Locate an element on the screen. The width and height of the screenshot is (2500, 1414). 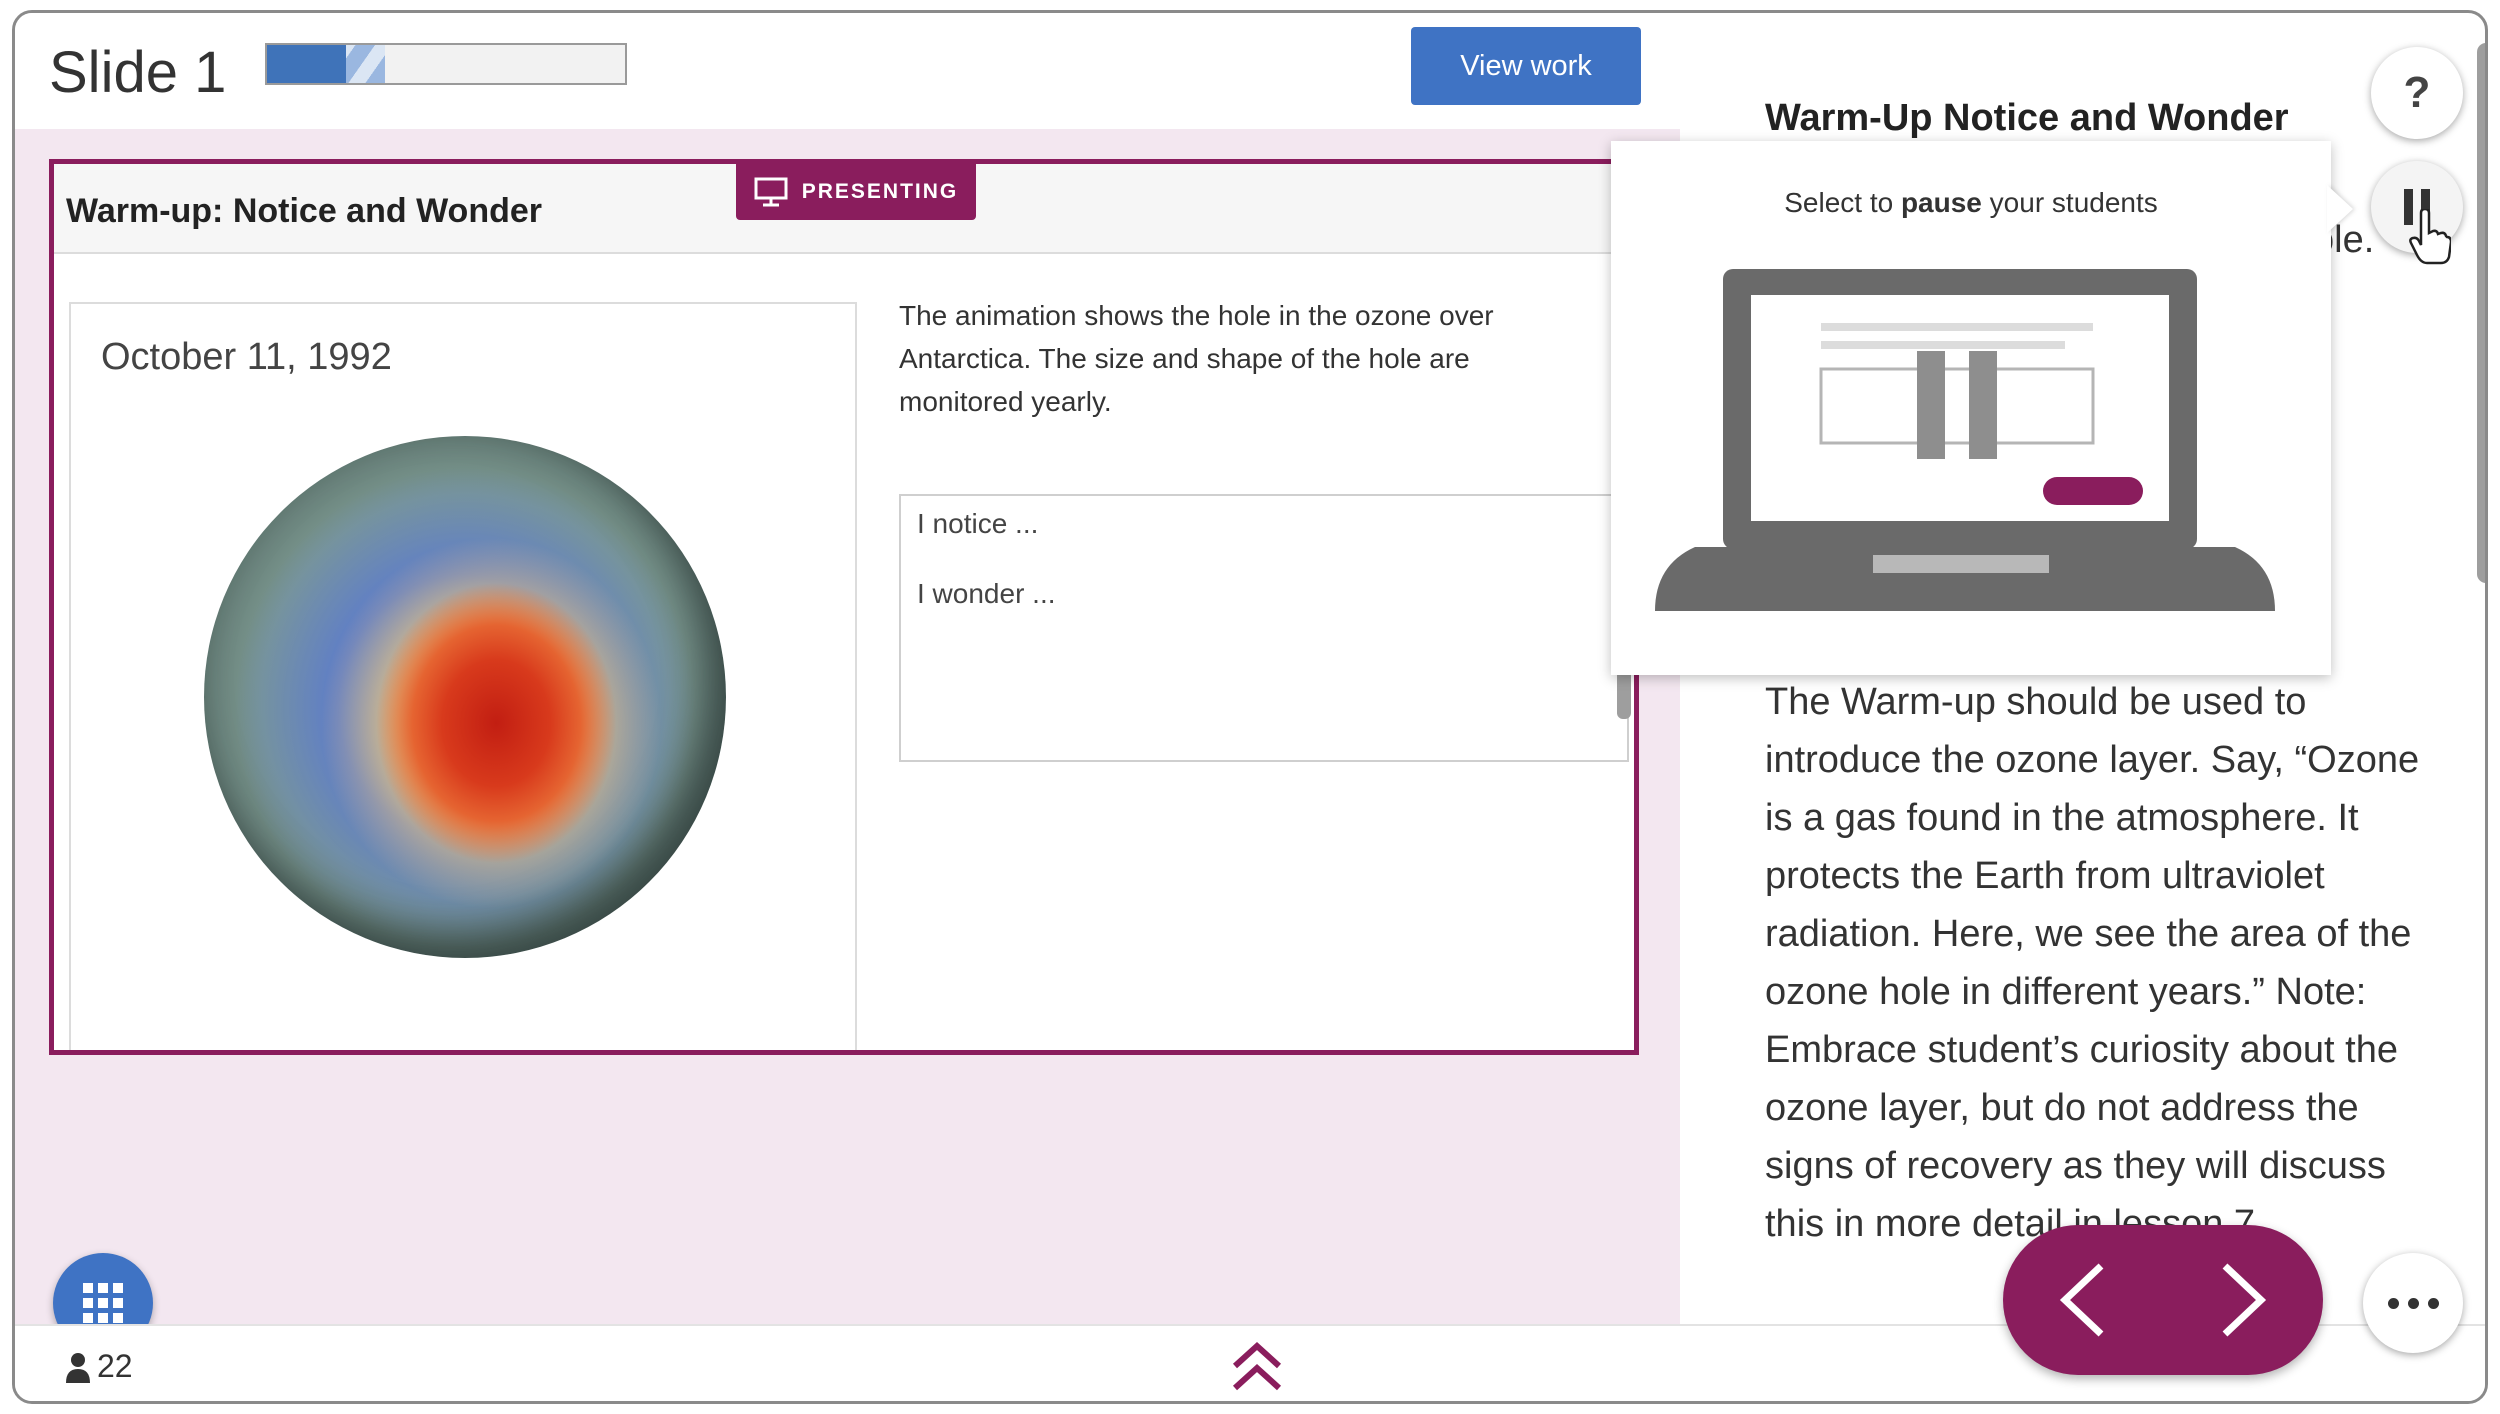
animation-scrubber is located at coordinates (463, 1052).